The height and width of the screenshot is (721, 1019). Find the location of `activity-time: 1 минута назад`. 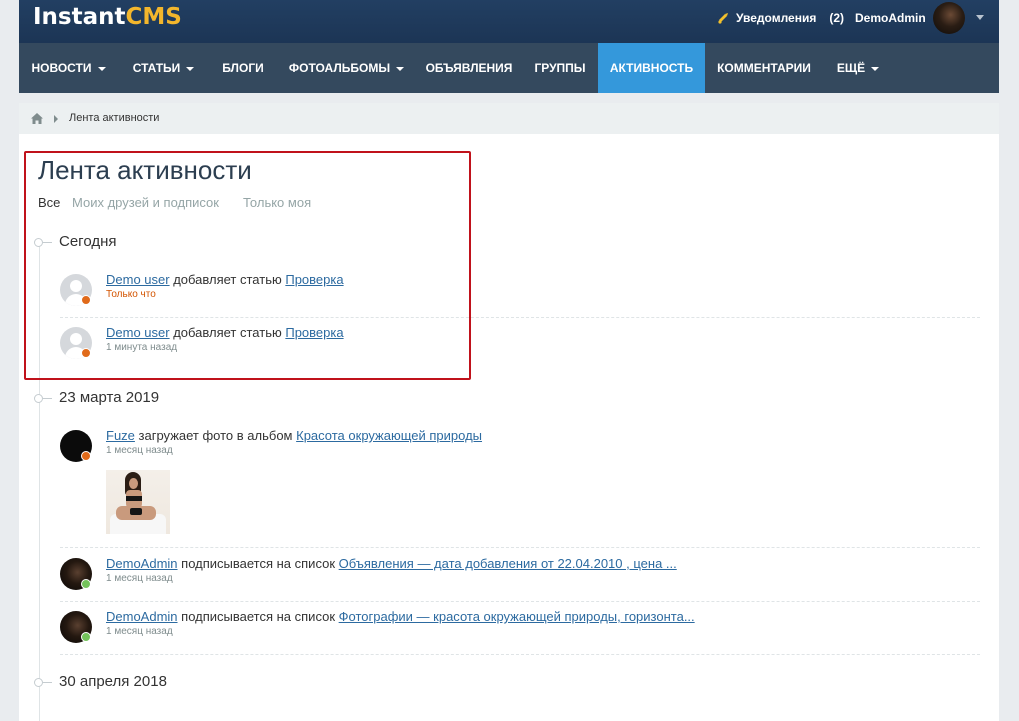

activity-time: 1 минута назад is located at coordinates (142, 347).